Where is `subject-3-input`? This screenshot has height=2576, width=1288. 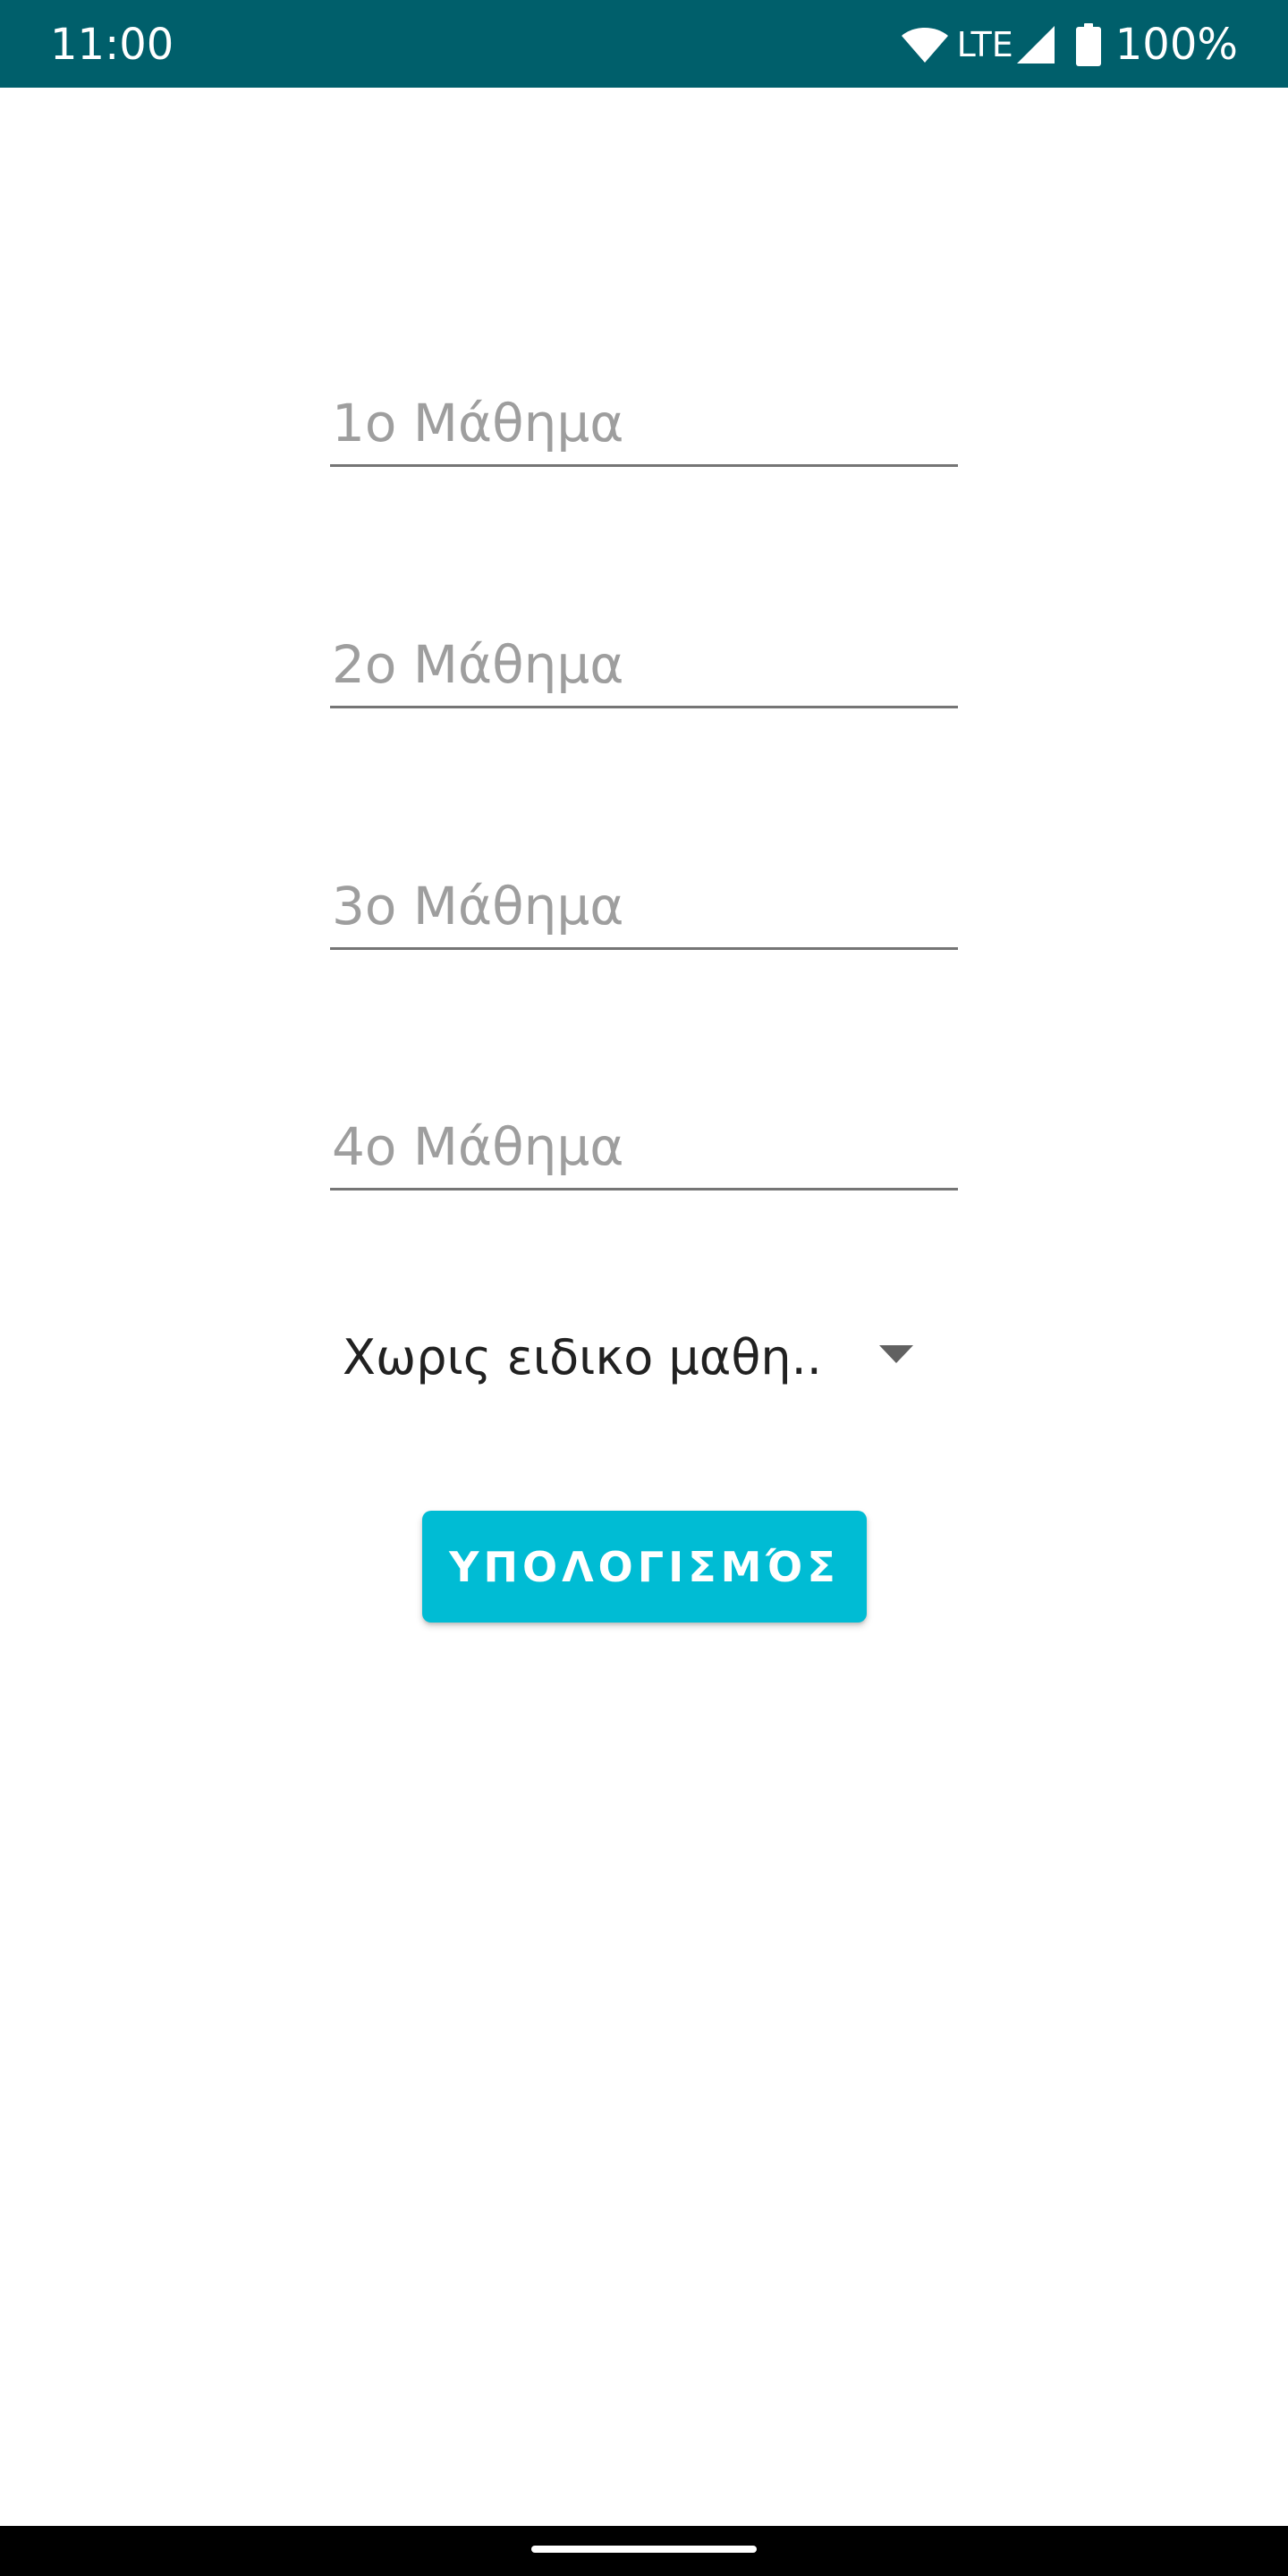 subject-3-input is located at coordinates (640, 906).